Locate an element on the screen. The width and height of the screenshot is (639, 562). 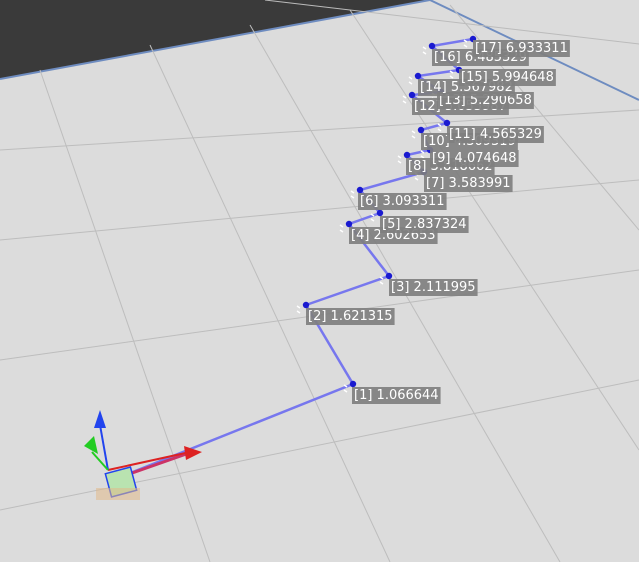
waypoint-label-17: [17] 6.933311 is located at coordinates (521, 48).